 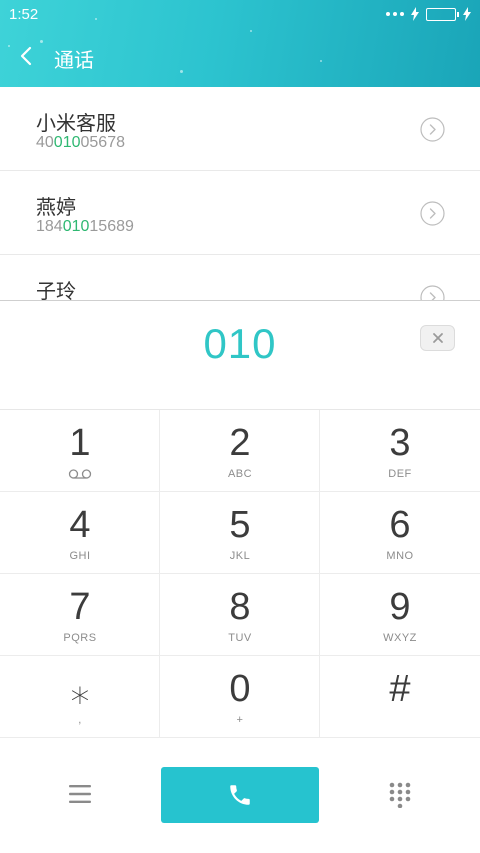 I want to click on key-digit: 6, so click(x=400, y=525).